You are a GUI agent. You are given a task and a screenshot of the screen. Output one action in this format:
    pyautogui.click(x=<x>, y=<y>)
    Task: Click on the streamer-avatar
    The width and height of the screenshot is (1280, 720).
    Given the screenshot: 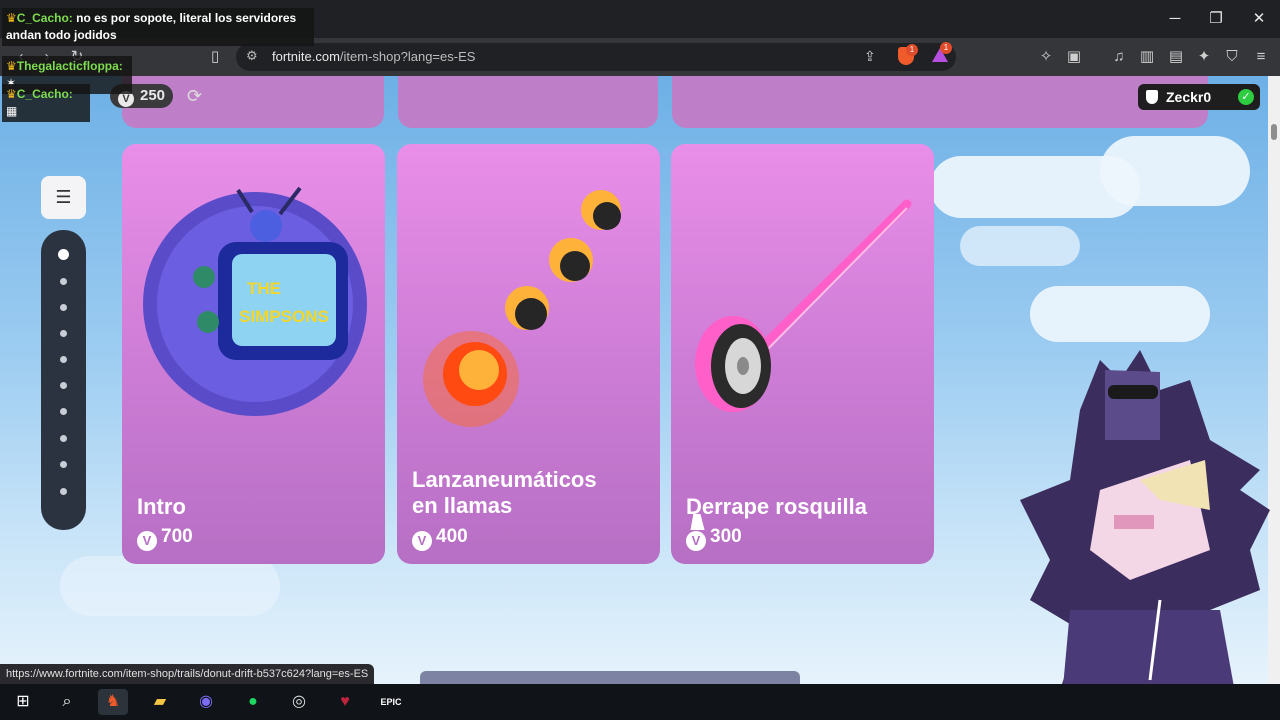 What is the action you would take?
    pyautogui.click(x=1145, y=535)
    